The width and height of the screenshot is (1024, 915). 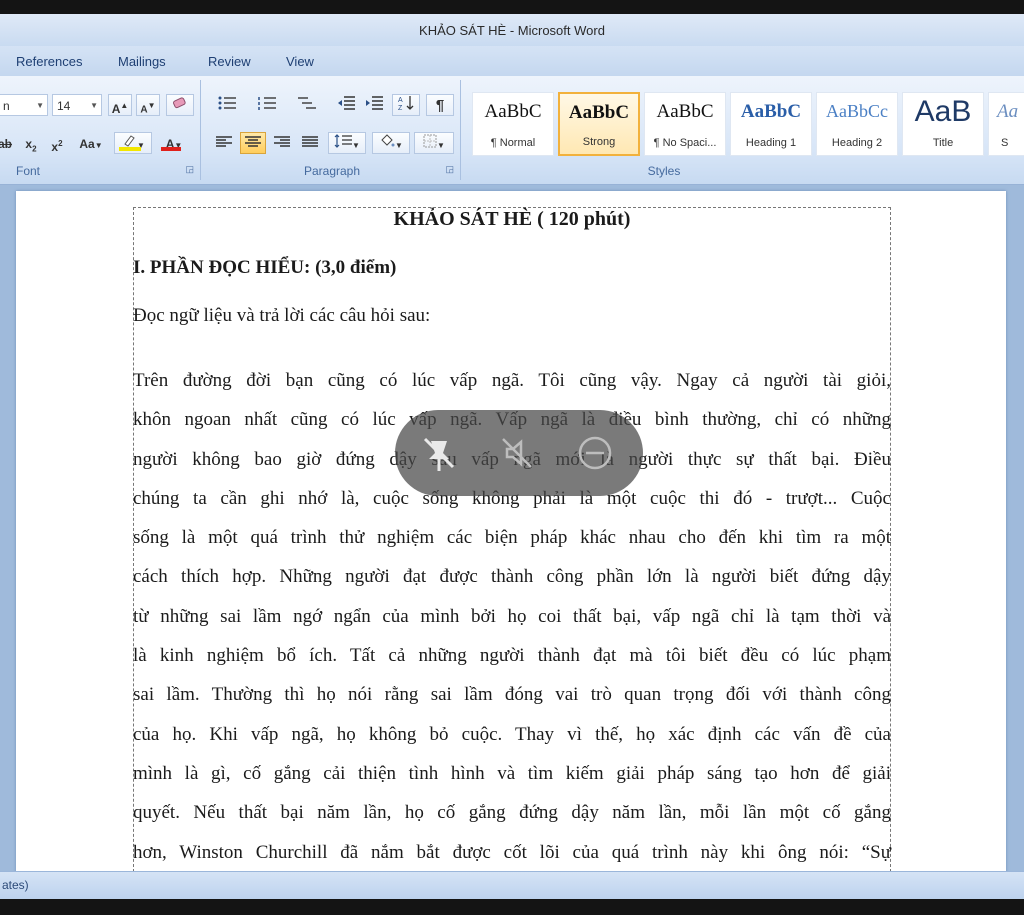 I want to click on status-text: ates), so click(x=15, y=885).